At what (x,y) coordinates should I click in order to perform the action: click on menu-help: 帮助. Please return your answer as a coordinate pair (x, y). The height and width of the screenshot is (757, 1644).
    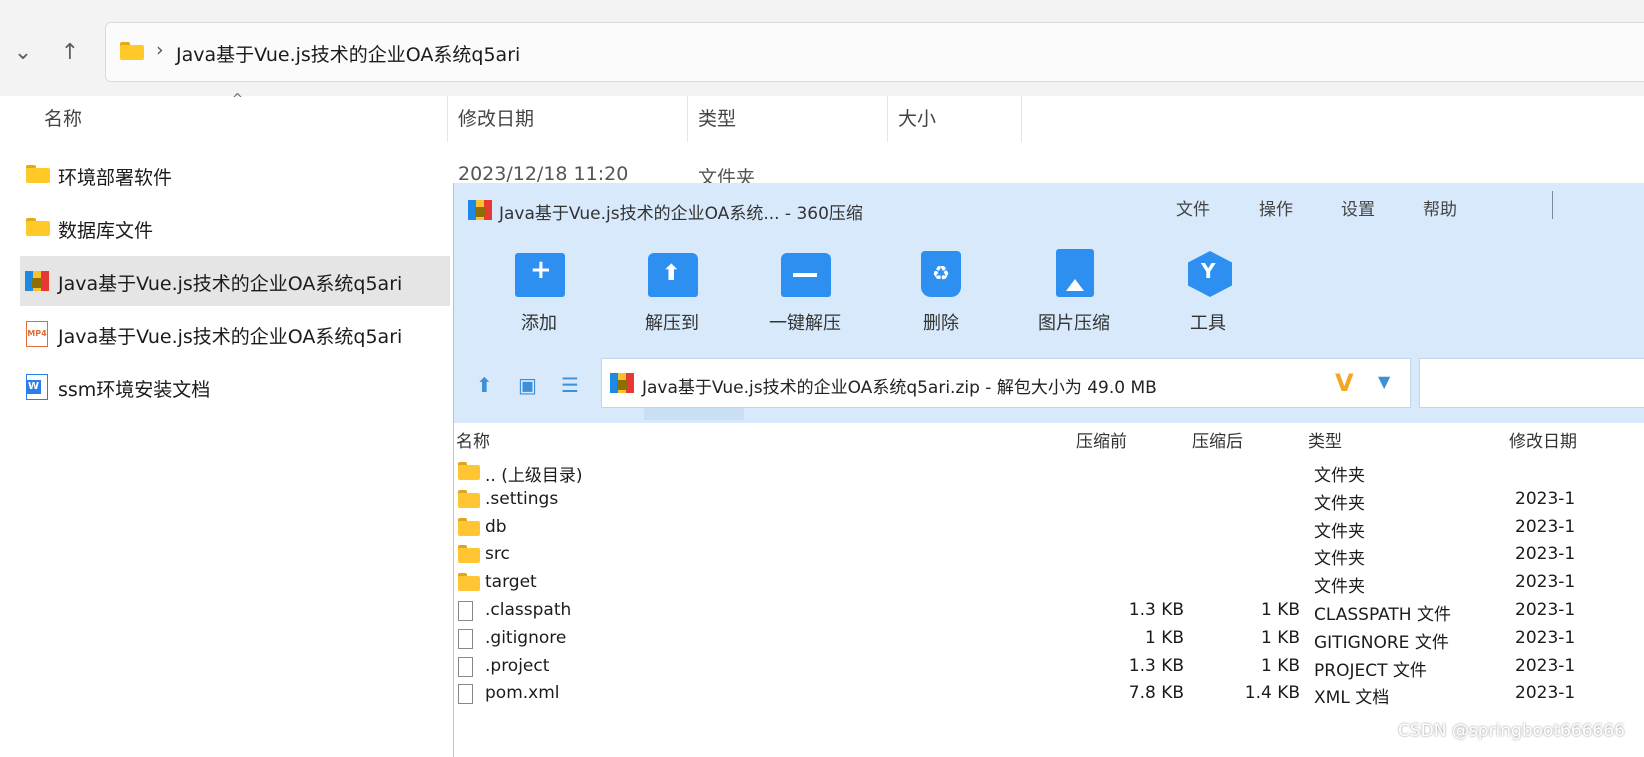
    Looking at the image, I should click on (1440, 207).